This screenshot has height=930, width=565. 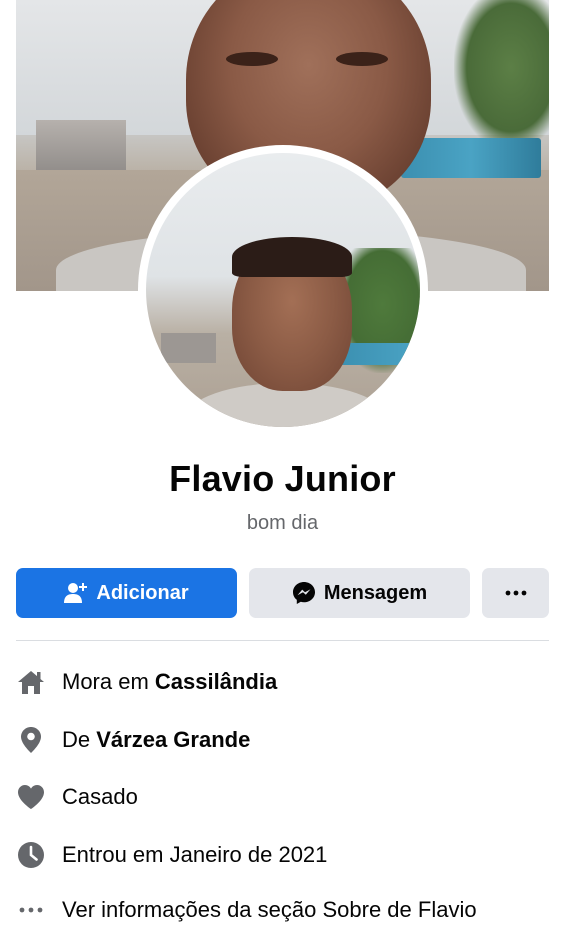 I want to click on message-label: Mensagem, so click(x=375, y=592).